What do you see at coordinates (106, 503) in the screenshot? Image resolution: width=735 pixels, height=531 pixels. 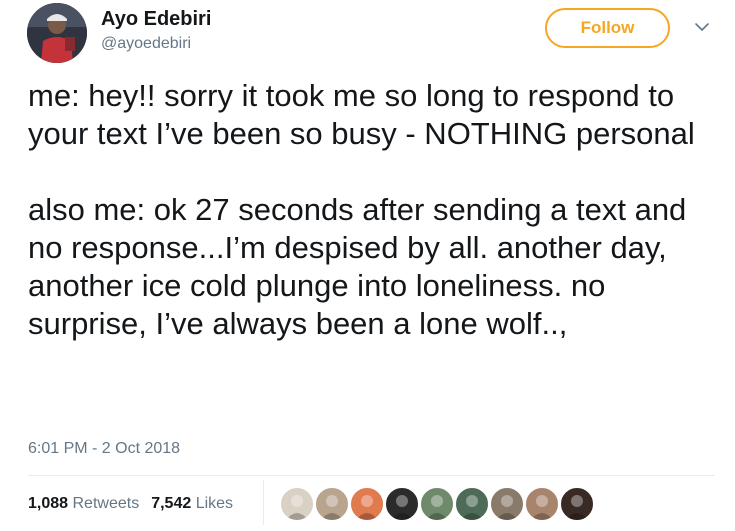 I see `retweets-label: Retweets` at bounding box center [106, 503].